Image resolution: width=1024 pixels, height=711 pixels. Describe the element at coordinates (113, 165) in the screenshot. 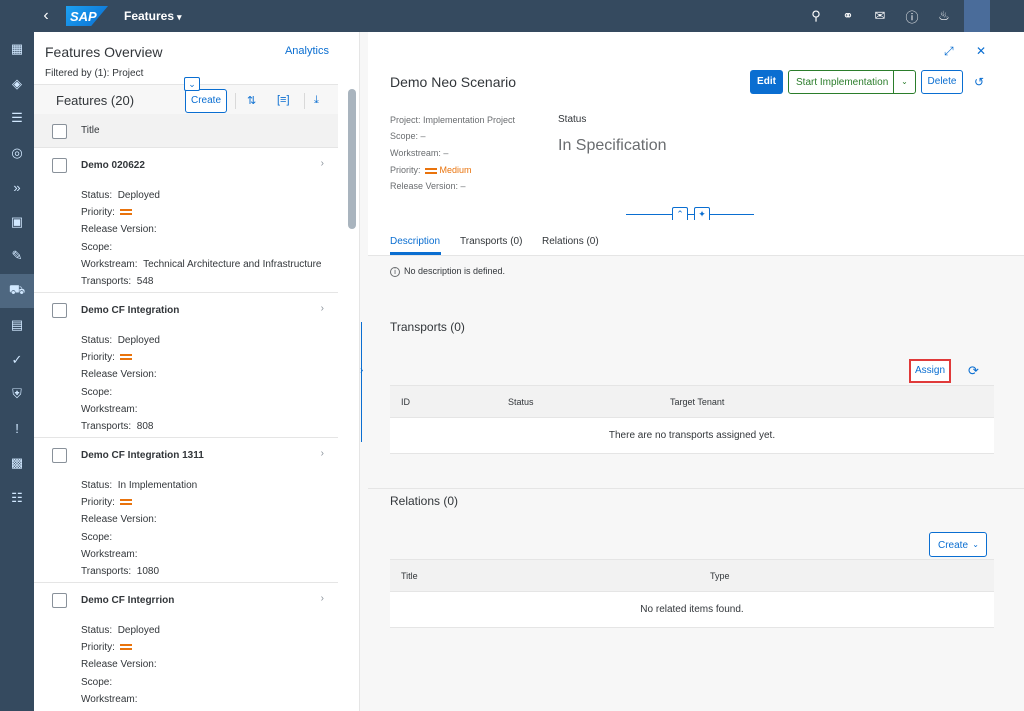

I see `item-title: Demo 020622` at that location.